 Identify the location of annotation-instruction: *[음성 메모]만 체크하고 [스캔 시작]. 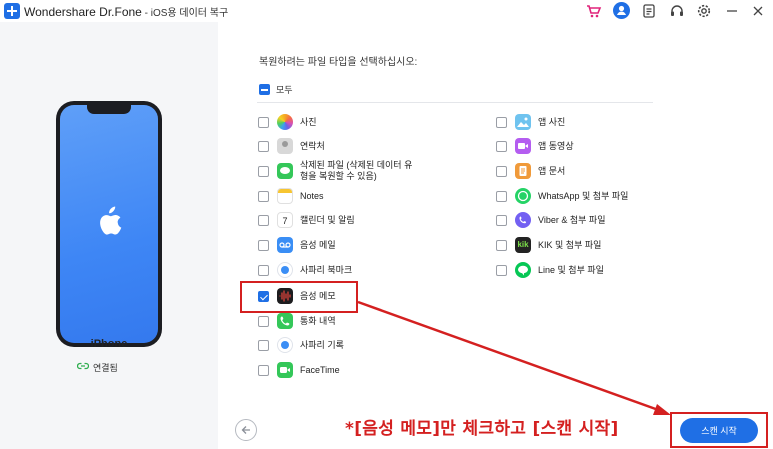
(482, 429).